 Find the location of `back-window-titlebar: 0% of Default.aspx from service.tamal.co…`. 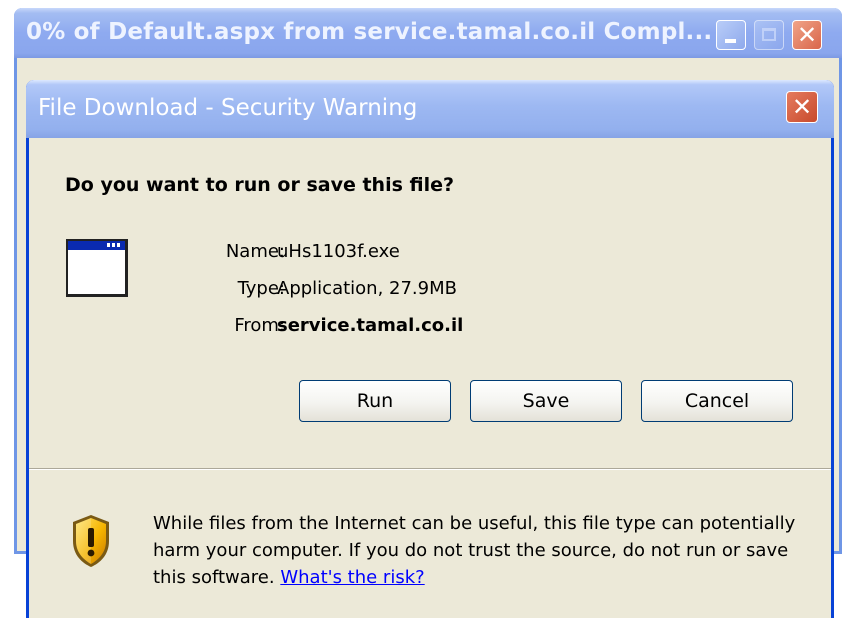

back-window-titlebar: 0% of Default.aspx from service.tamal.co… is located at coordinates (428, 33).